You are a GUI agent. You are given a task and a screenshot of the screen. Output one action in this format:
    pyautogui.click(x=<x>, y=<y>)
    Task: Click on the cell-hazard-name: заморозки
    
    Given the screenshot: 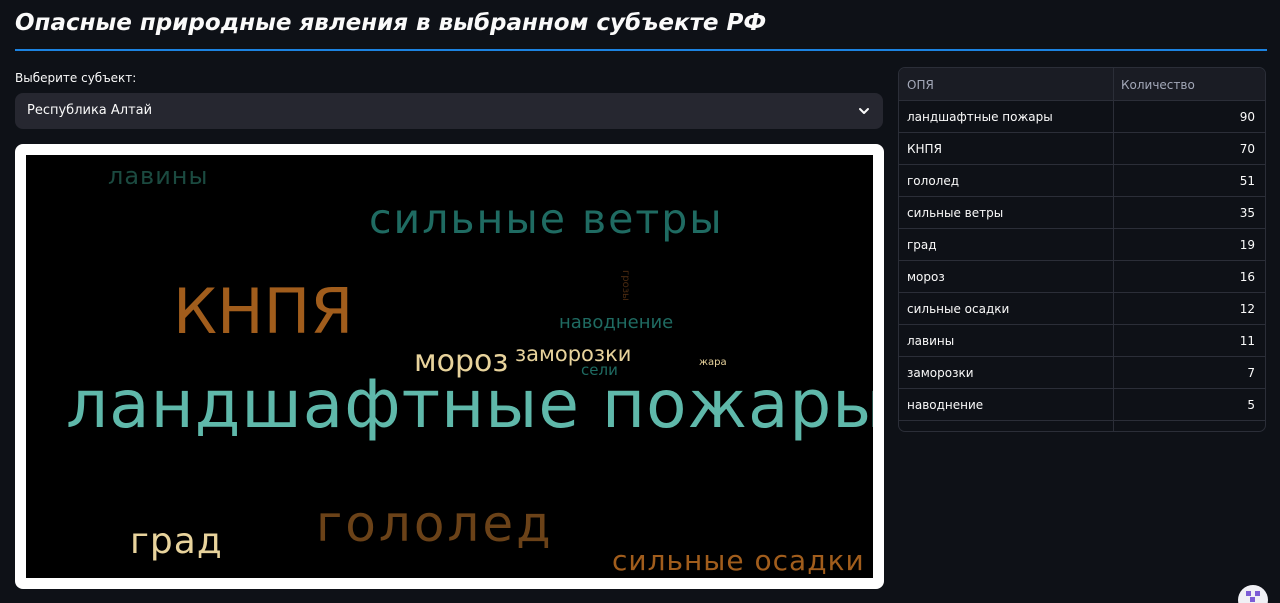 What is the action you would take?
    pyautogui.click(x=940, y=373)
    